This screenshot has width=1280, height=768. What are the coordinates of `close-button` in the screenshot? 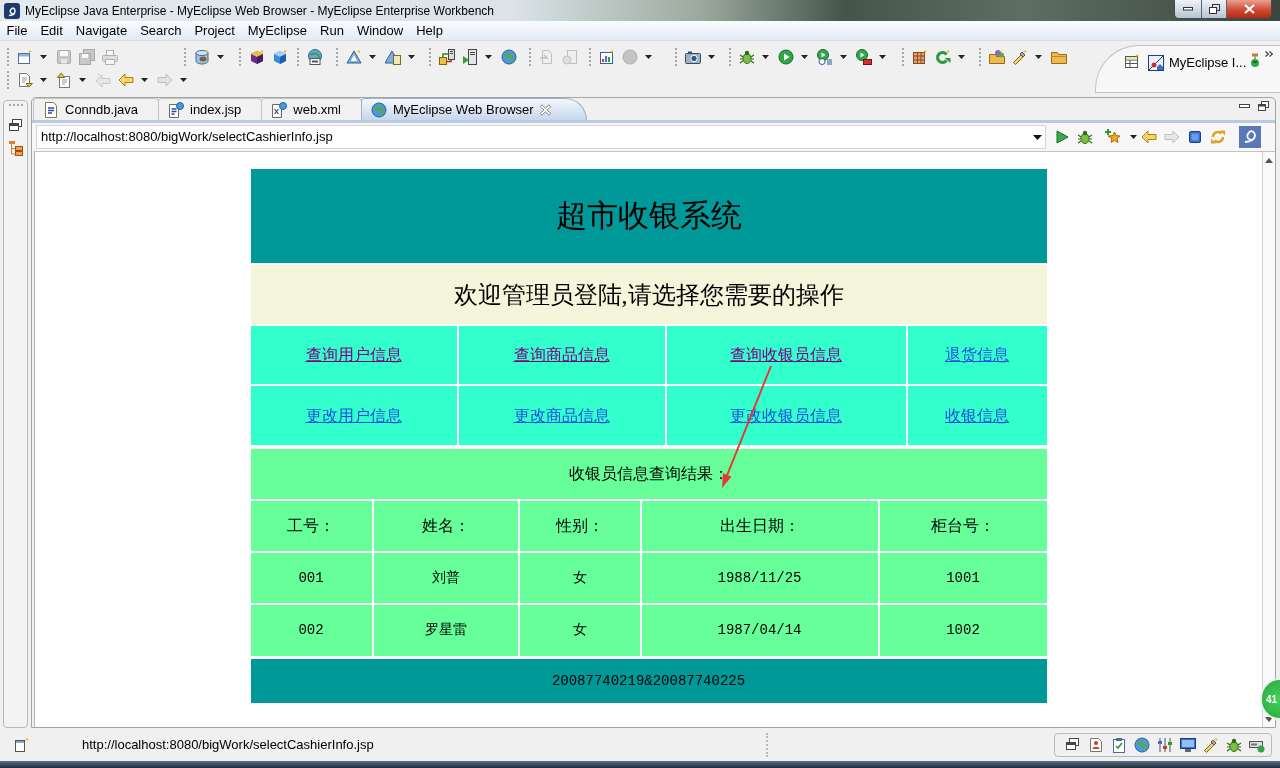 It's located at (1249, 9).